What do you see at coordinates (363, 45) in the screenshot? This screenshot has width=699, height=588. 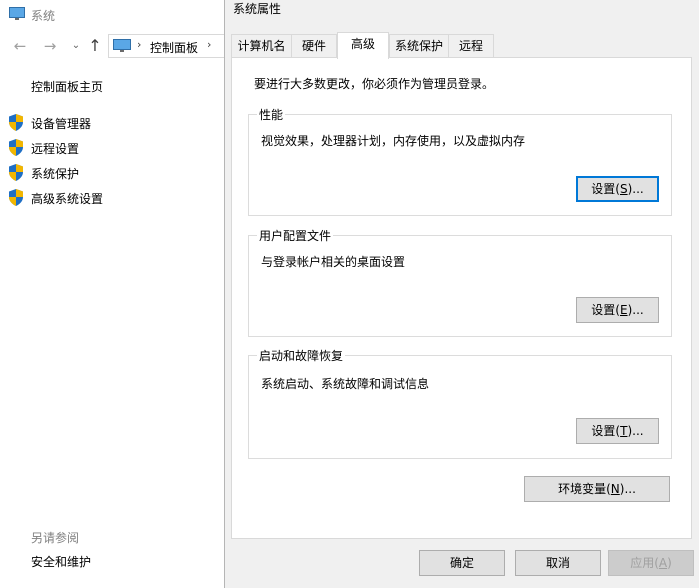 I see `tab-advanced: 高级` at bounding box center [363, 45].